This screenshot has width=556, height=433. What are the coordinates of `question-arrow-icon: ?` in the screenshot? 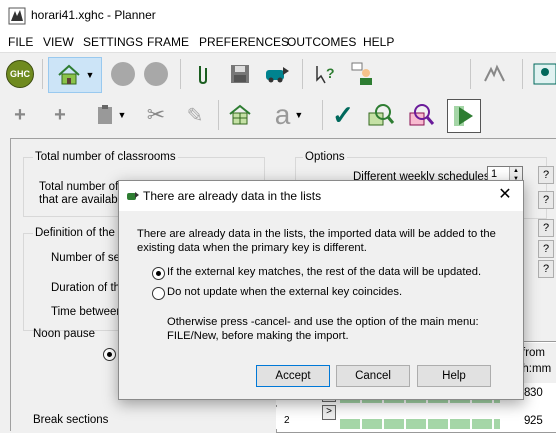 It's located at (325, 74).